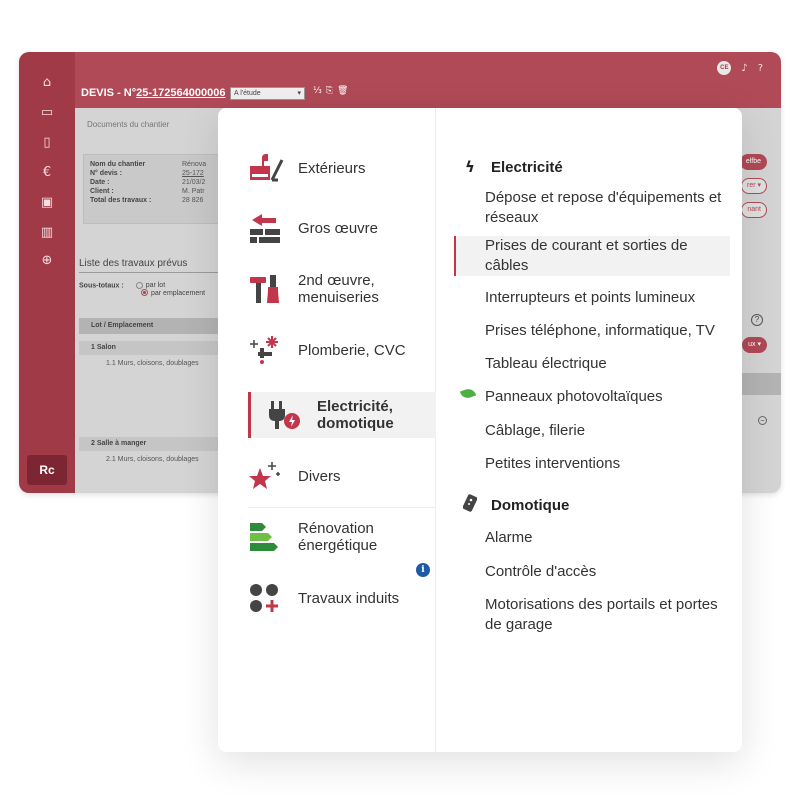 This screenshot has height=800, width=800. I want to click on contact-card-icon: ▣, so click(47, 203).